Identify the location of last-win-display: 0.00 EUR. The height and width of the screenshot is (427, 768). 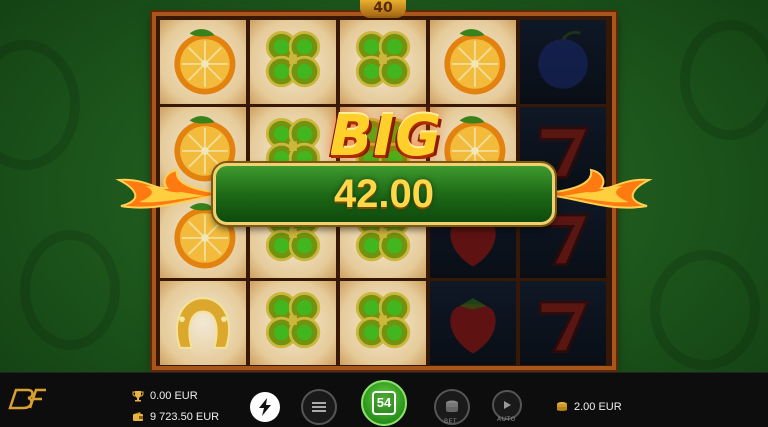
(165, 396).